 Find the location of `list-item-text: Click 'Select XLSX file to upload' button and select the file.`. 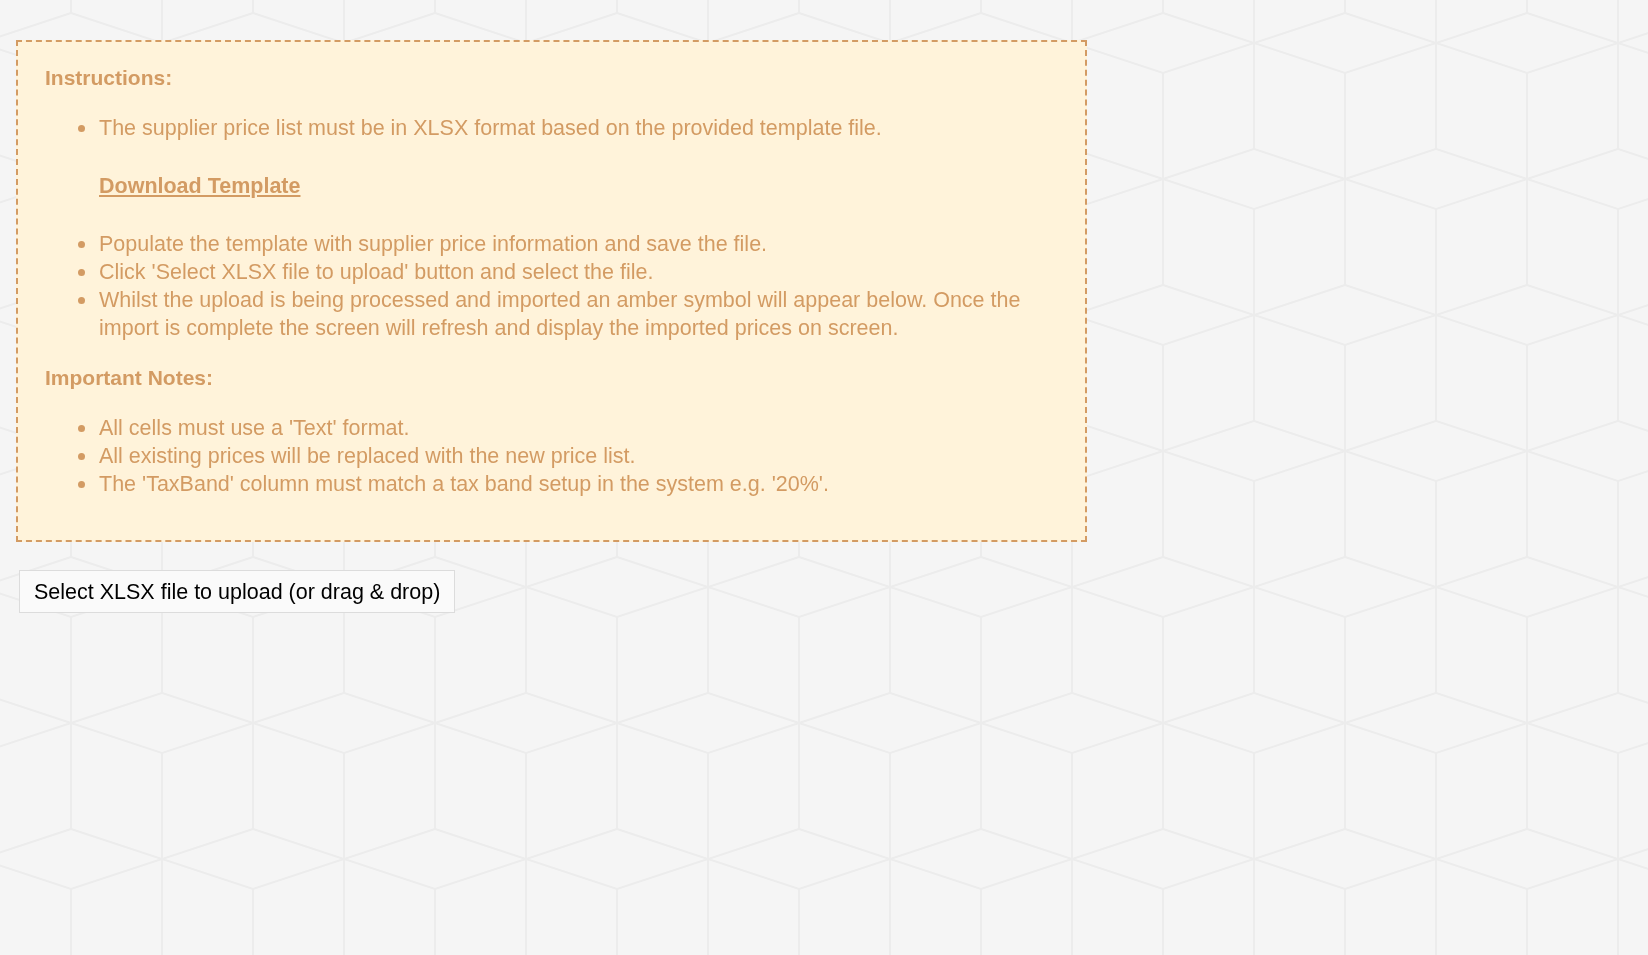

list-item-text: Click 'Select XLSX file to upload' button and select the file. is located at coordinates (376, 273).